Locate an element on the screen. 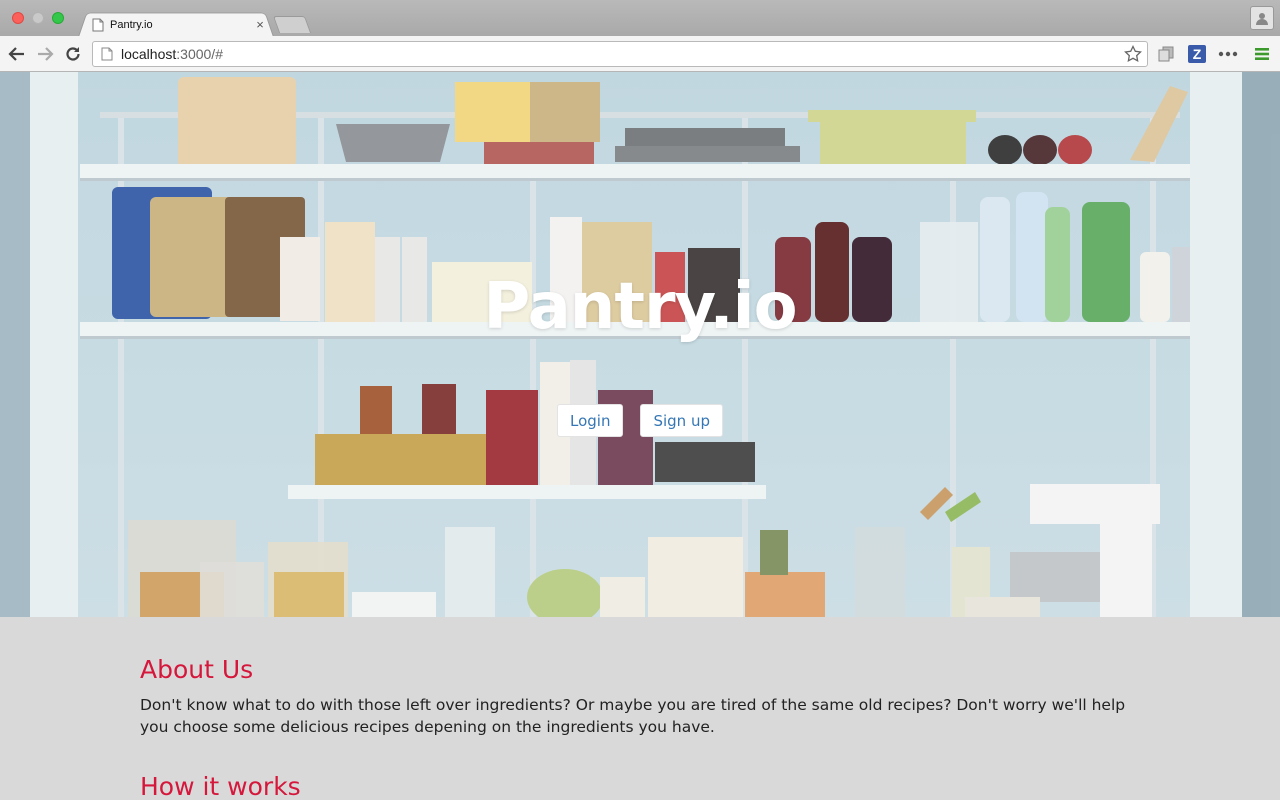  tab-title: Pantry.io is located at coordinates (131, 25).